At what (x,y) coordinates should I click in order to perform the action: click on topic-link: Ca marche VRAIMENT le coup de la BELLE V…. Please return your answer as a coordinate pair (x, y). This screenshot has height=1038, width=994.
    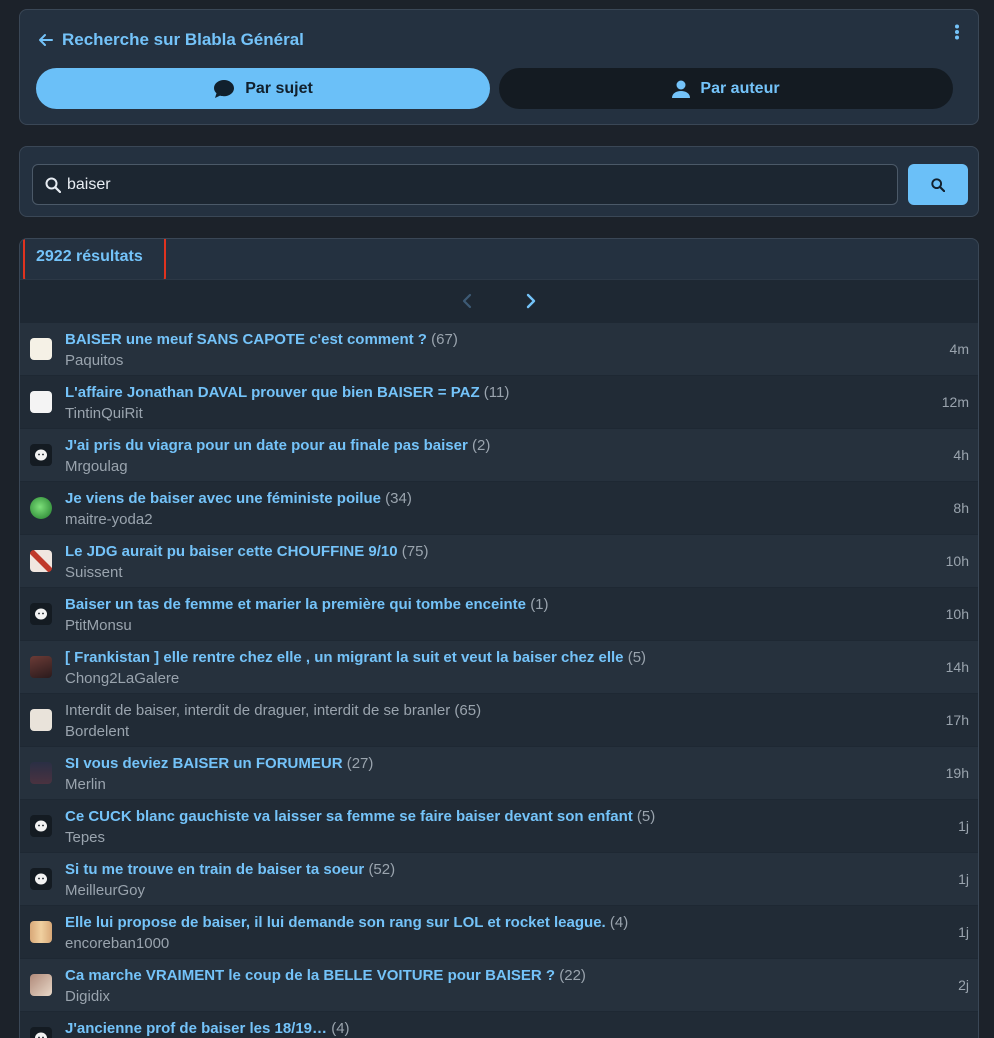
    Looking at the image, I should click on (310, 975).